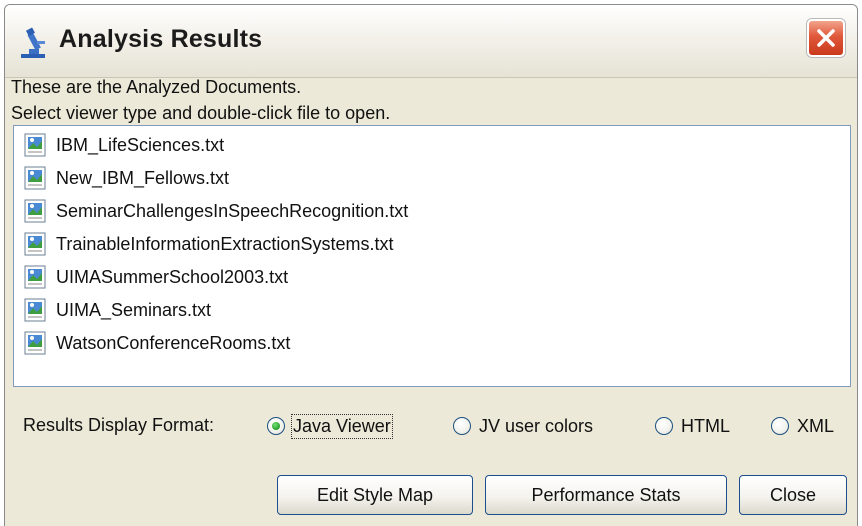 The image size is (862, 526). Describe the element at coordinates (173, 342) in the screenshot. I see `file-name: WatsonConferenceRooms.txt` at that location.